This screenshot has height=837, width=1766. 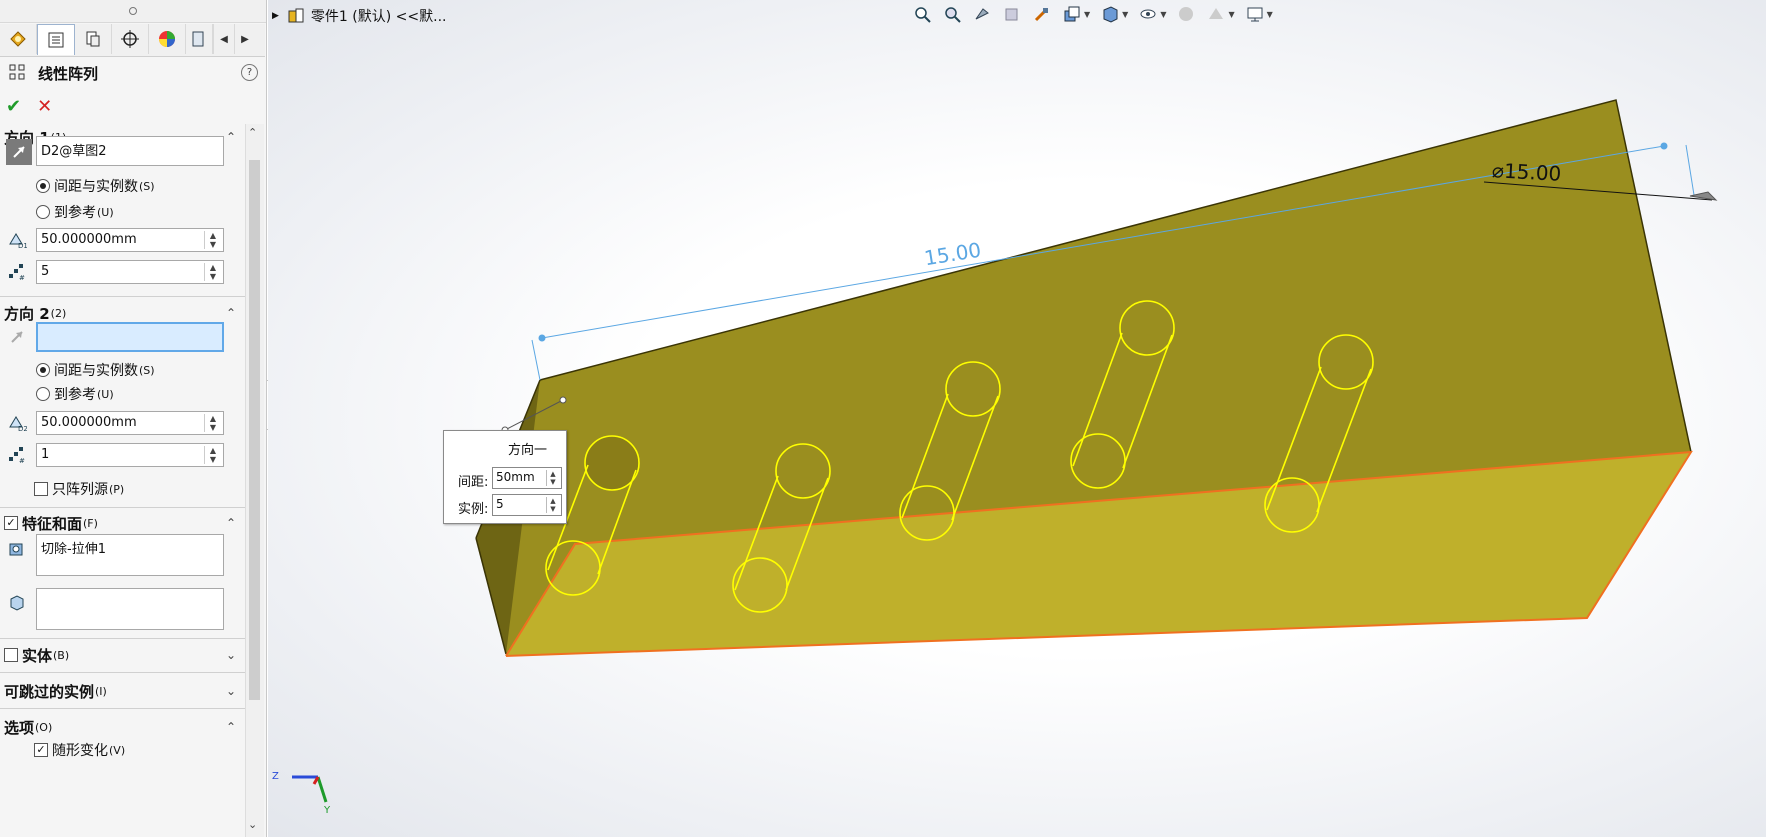 I want to click on direction2-arrow-icon, so click(x=17, y=337).